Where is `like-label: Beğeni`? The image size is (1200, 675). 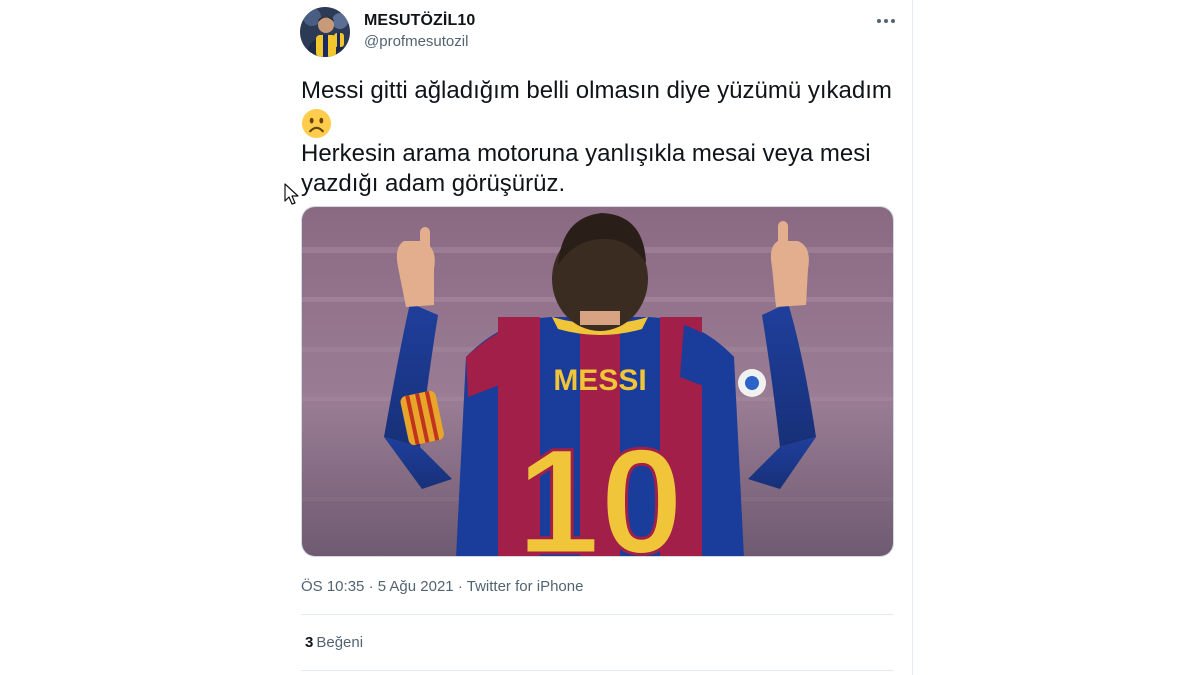 like-label: Beğeni is located at coordinates (340, 642).